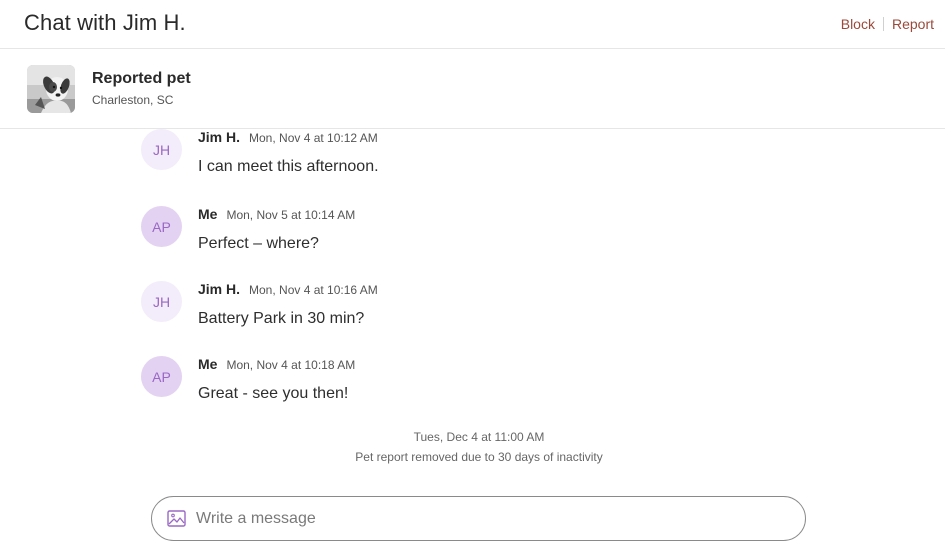 The image size is (945, 555). I want to click on block-button: Block, so click(858, 24).